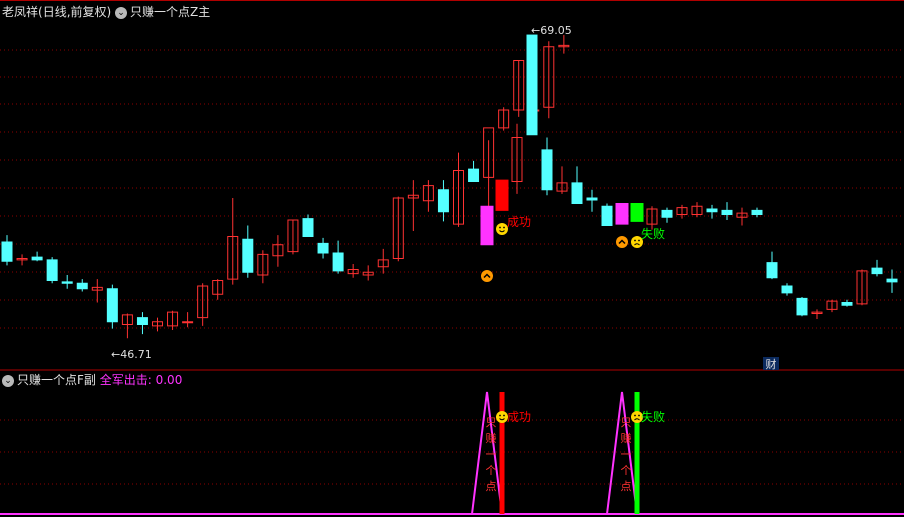  I want to click on main-panel-header: 老凤祥(日线,前复权) ⌄ 只赚一个点Z主, so click(106, 12).